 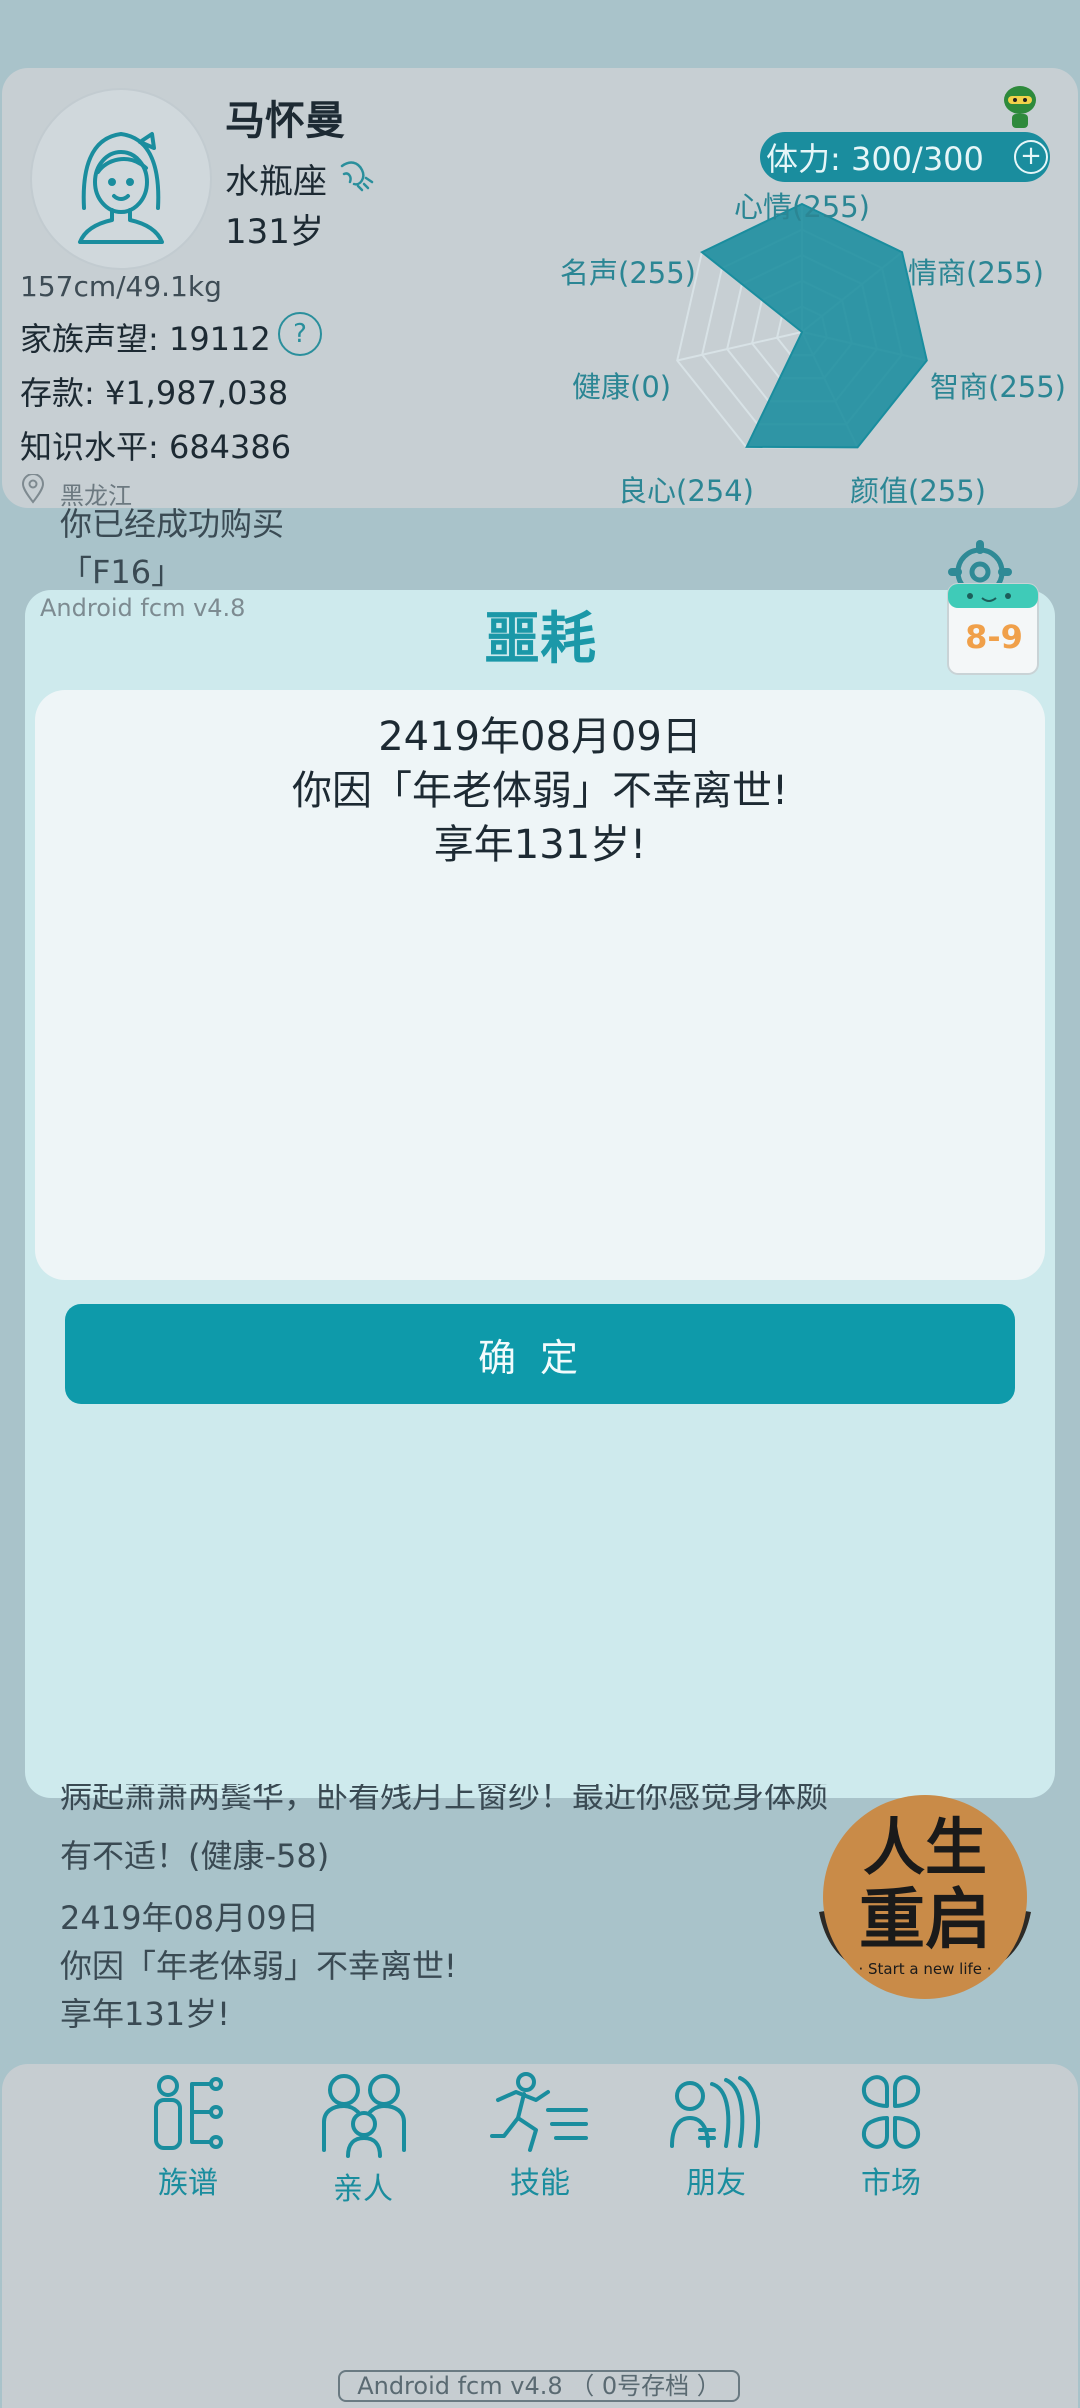 I want to click on confirm-button: 确定, so click(x=540, y=1354).